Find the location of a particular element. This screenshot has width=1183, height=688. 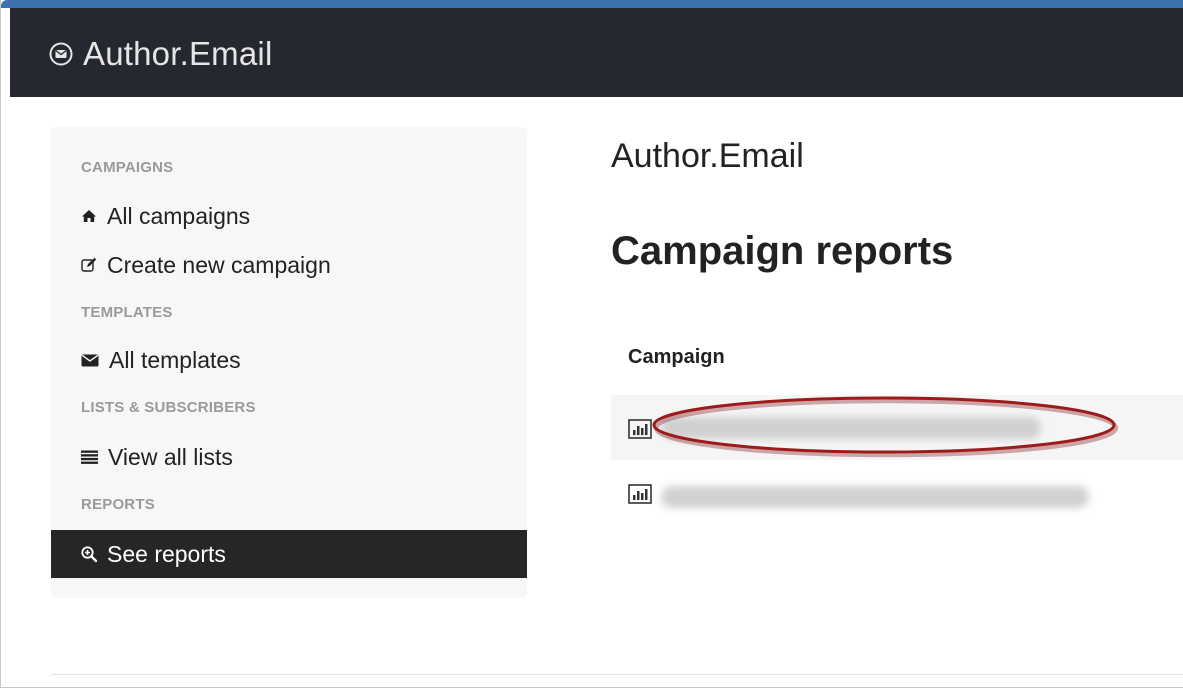

table-column-header-campaign: Campaign is located at coordinates (676, 357).